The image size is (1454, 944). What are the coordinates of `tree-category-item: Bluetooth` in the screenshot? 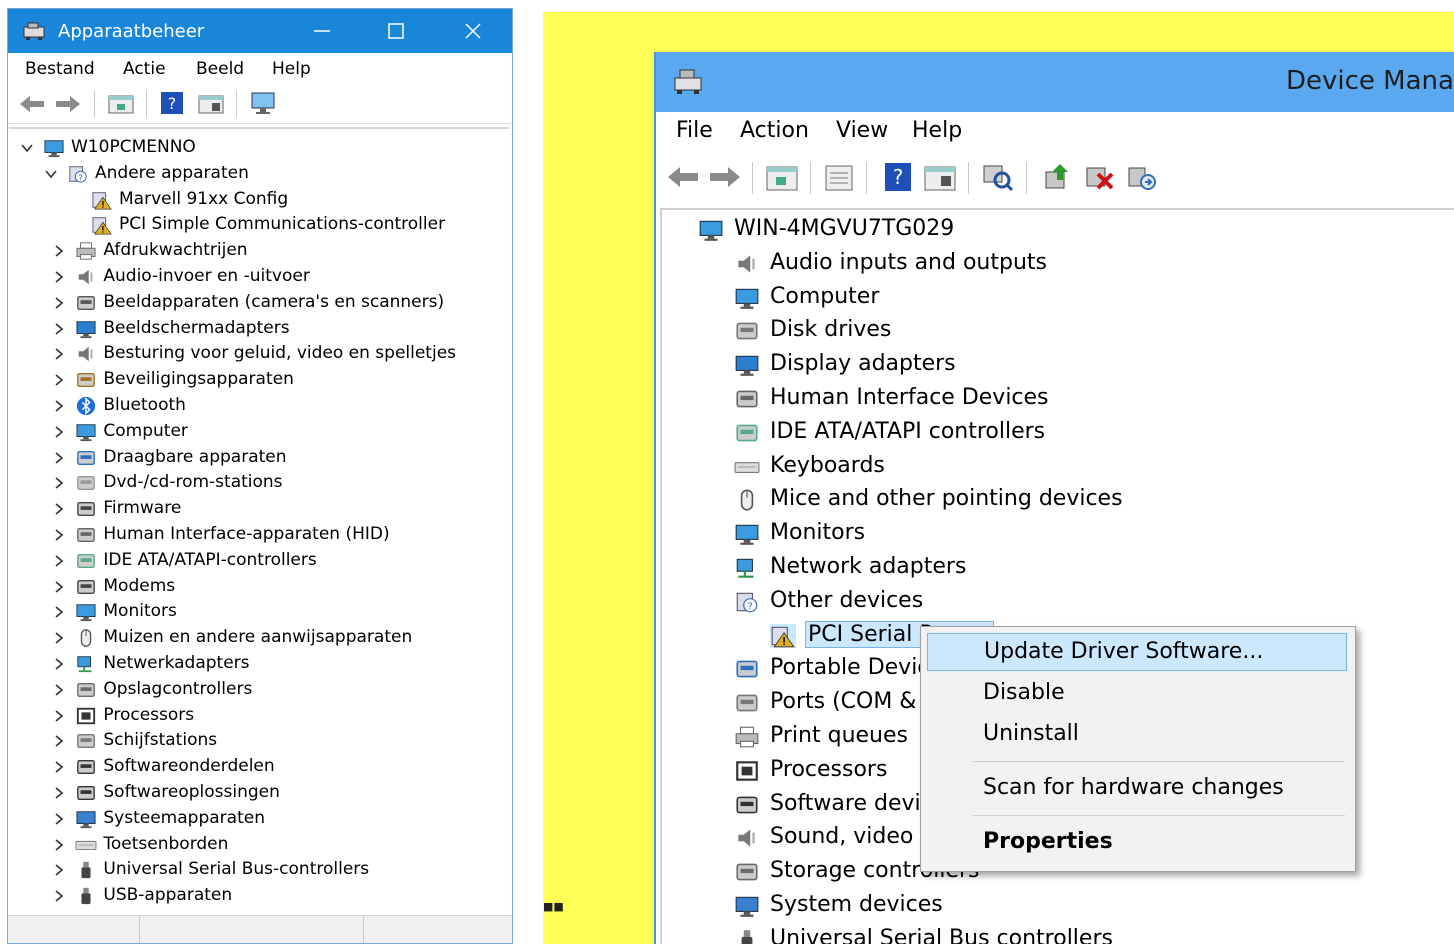 It's located at (258, 406).